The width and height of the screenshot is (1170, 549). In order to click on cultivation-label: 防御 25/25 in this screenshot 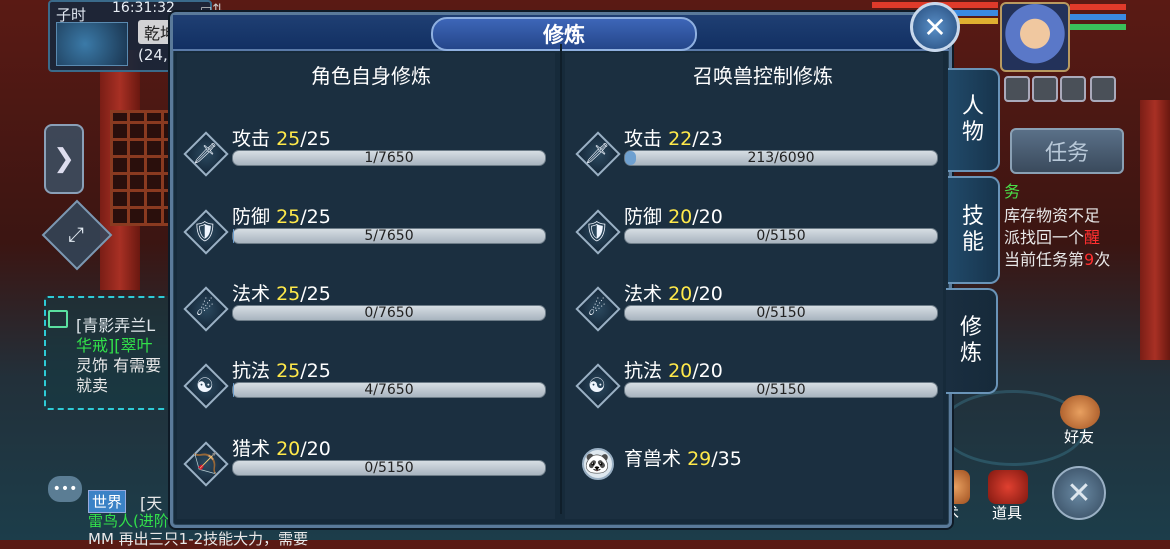, I will do `click(281, 215)`.